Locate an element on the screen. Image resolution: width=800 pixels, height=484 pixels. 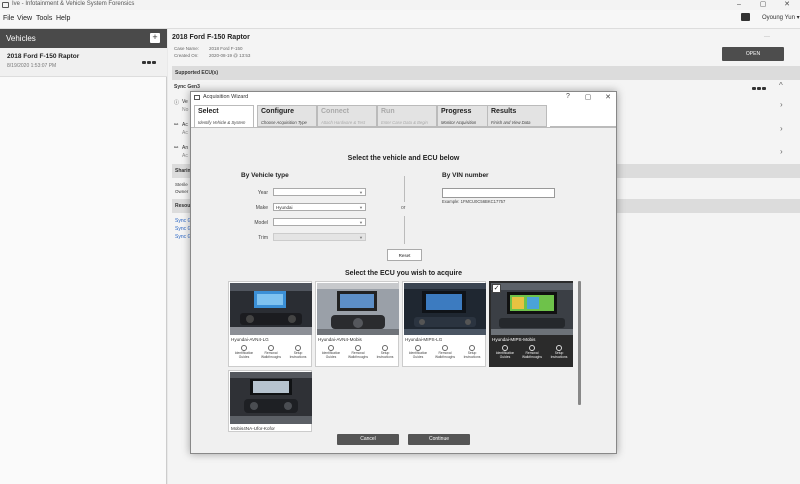
reset-button: Reset is located at coordinates (404, 255).